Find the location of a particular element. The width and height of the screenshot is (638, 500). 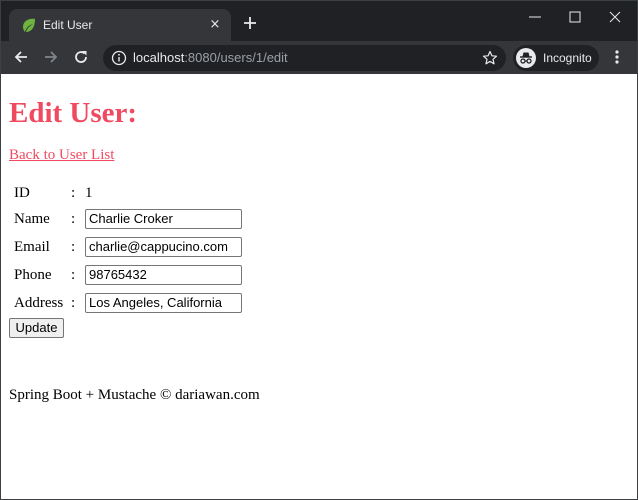

incognito-icon is located at coordinates (526, 58).